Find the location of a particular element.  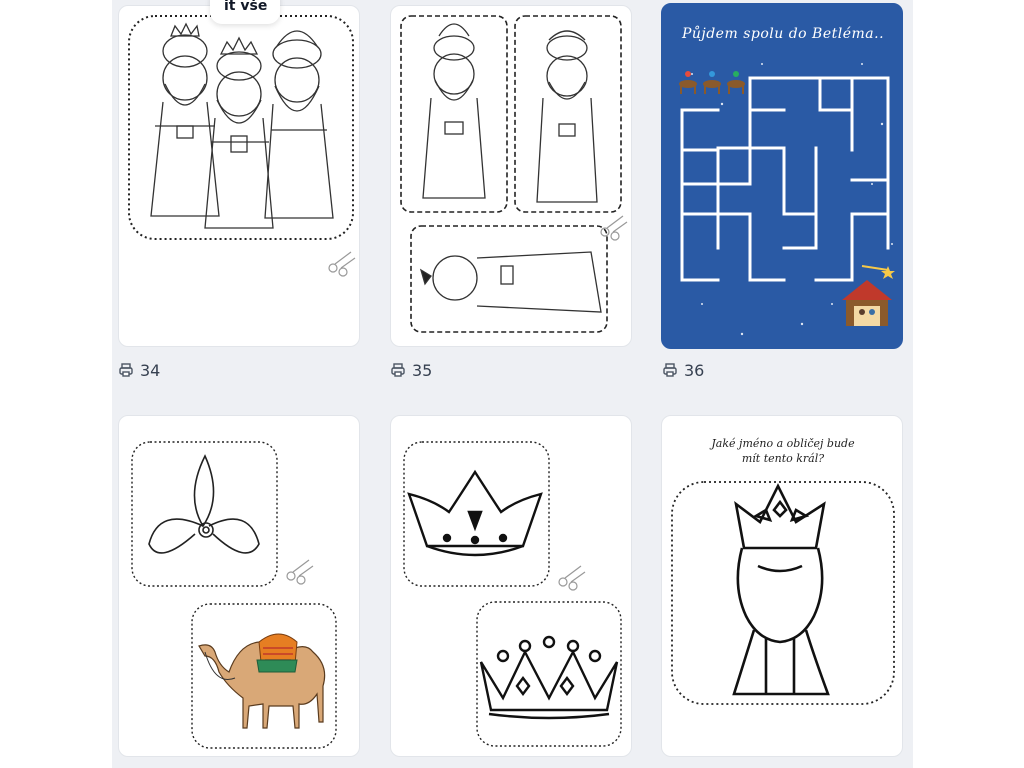

maze-title: Půjdem spolu do Betléma.. is located at coordinates (783, 34).